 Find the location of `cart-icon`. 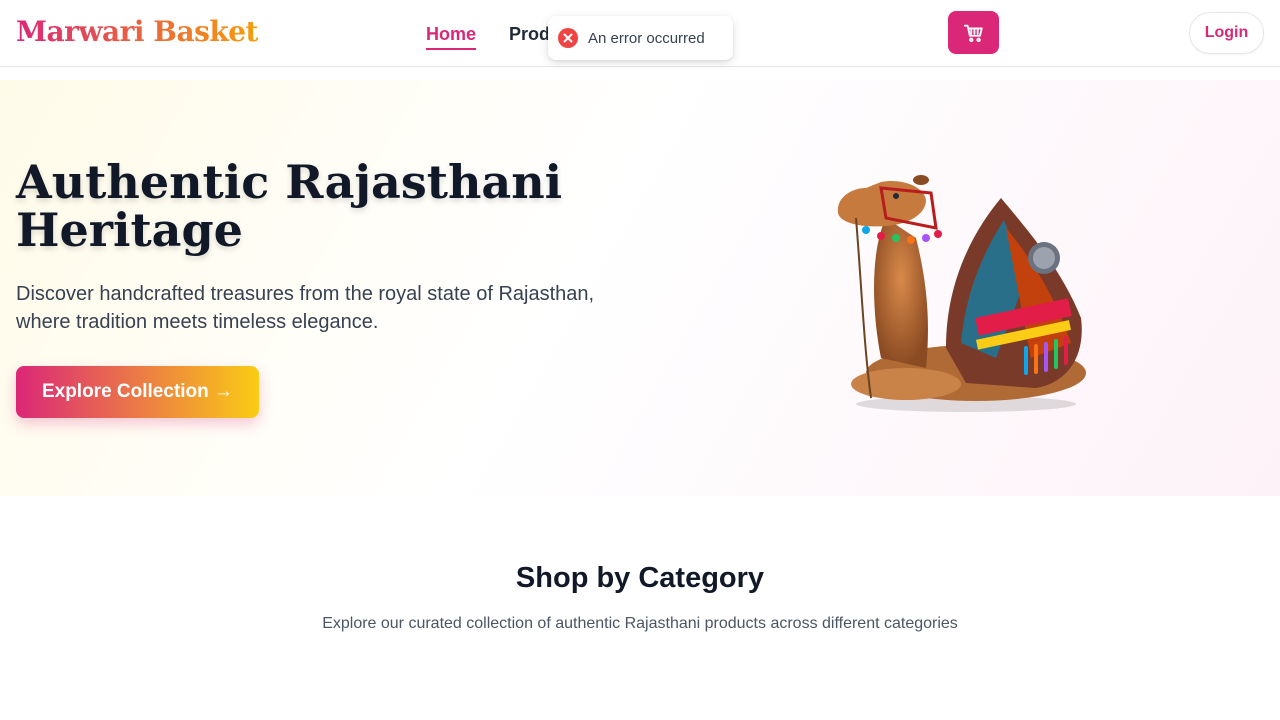

cart-icon is located at coordinates (973, 33).